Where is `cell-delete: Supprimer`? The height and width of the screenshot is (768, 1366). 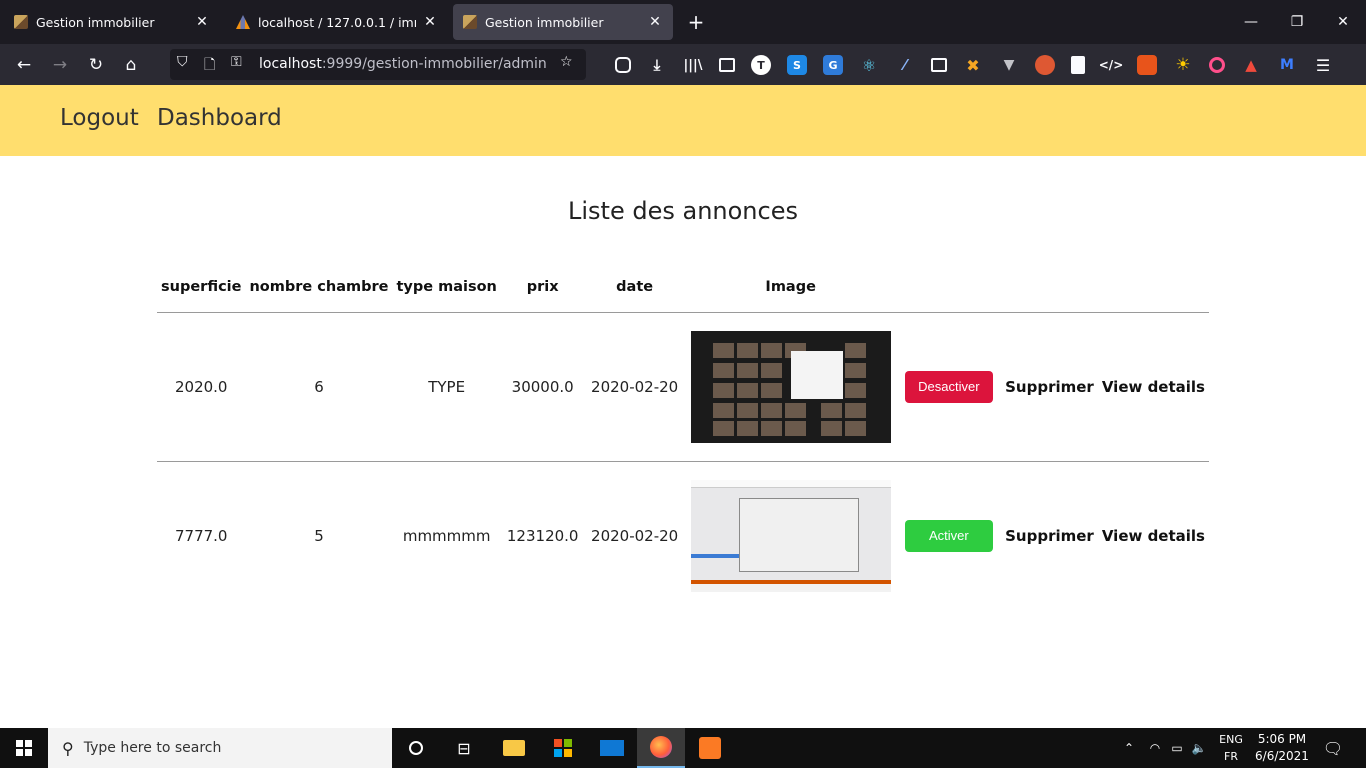
cell-delete: Supprimer is located at coordinates (1049, 386).